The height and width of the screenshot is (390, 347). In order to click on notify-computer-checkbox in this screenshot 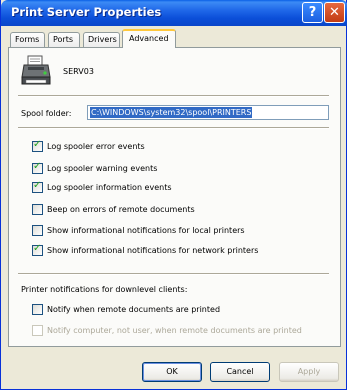, I will do `click(37, 330)`.